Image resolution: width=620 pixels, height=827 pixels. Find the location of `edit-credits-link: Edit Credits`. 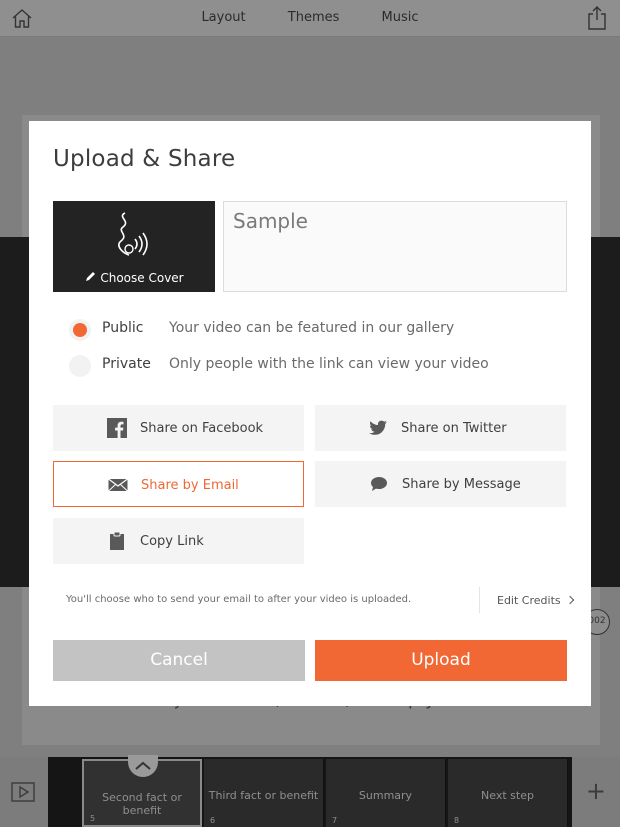

edit-credits-link: Edit Credits is located at coordinates (535, 600).